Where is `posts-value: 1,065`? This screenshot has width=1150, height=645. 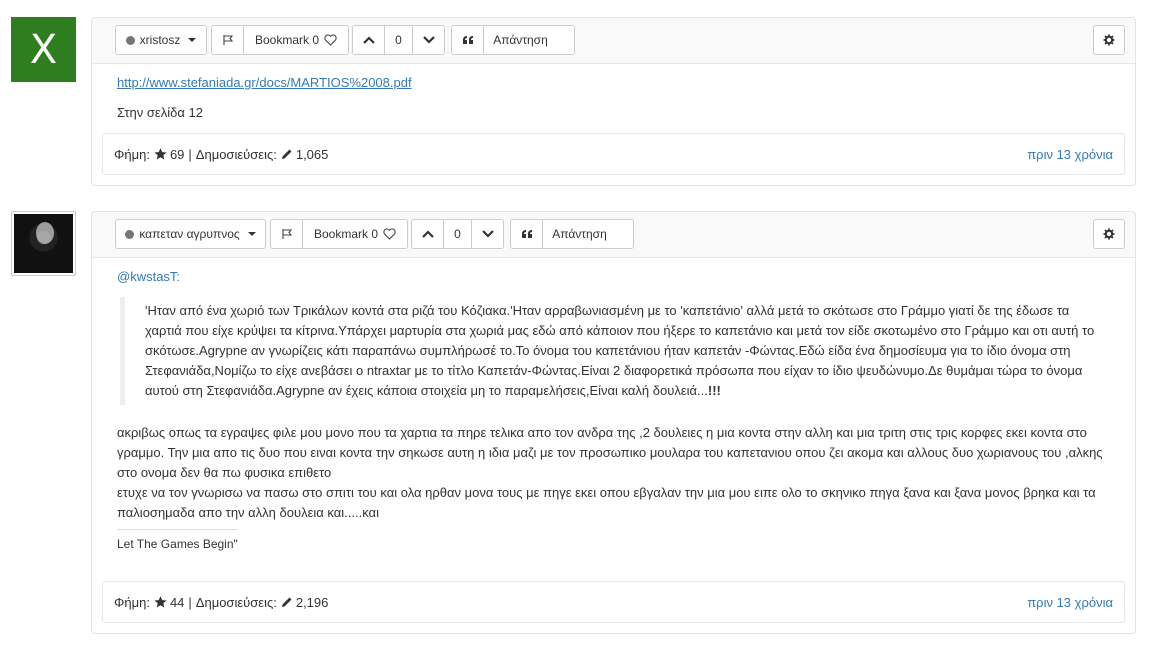 posts-value: 1,065 is located at coordinates (312, 154).